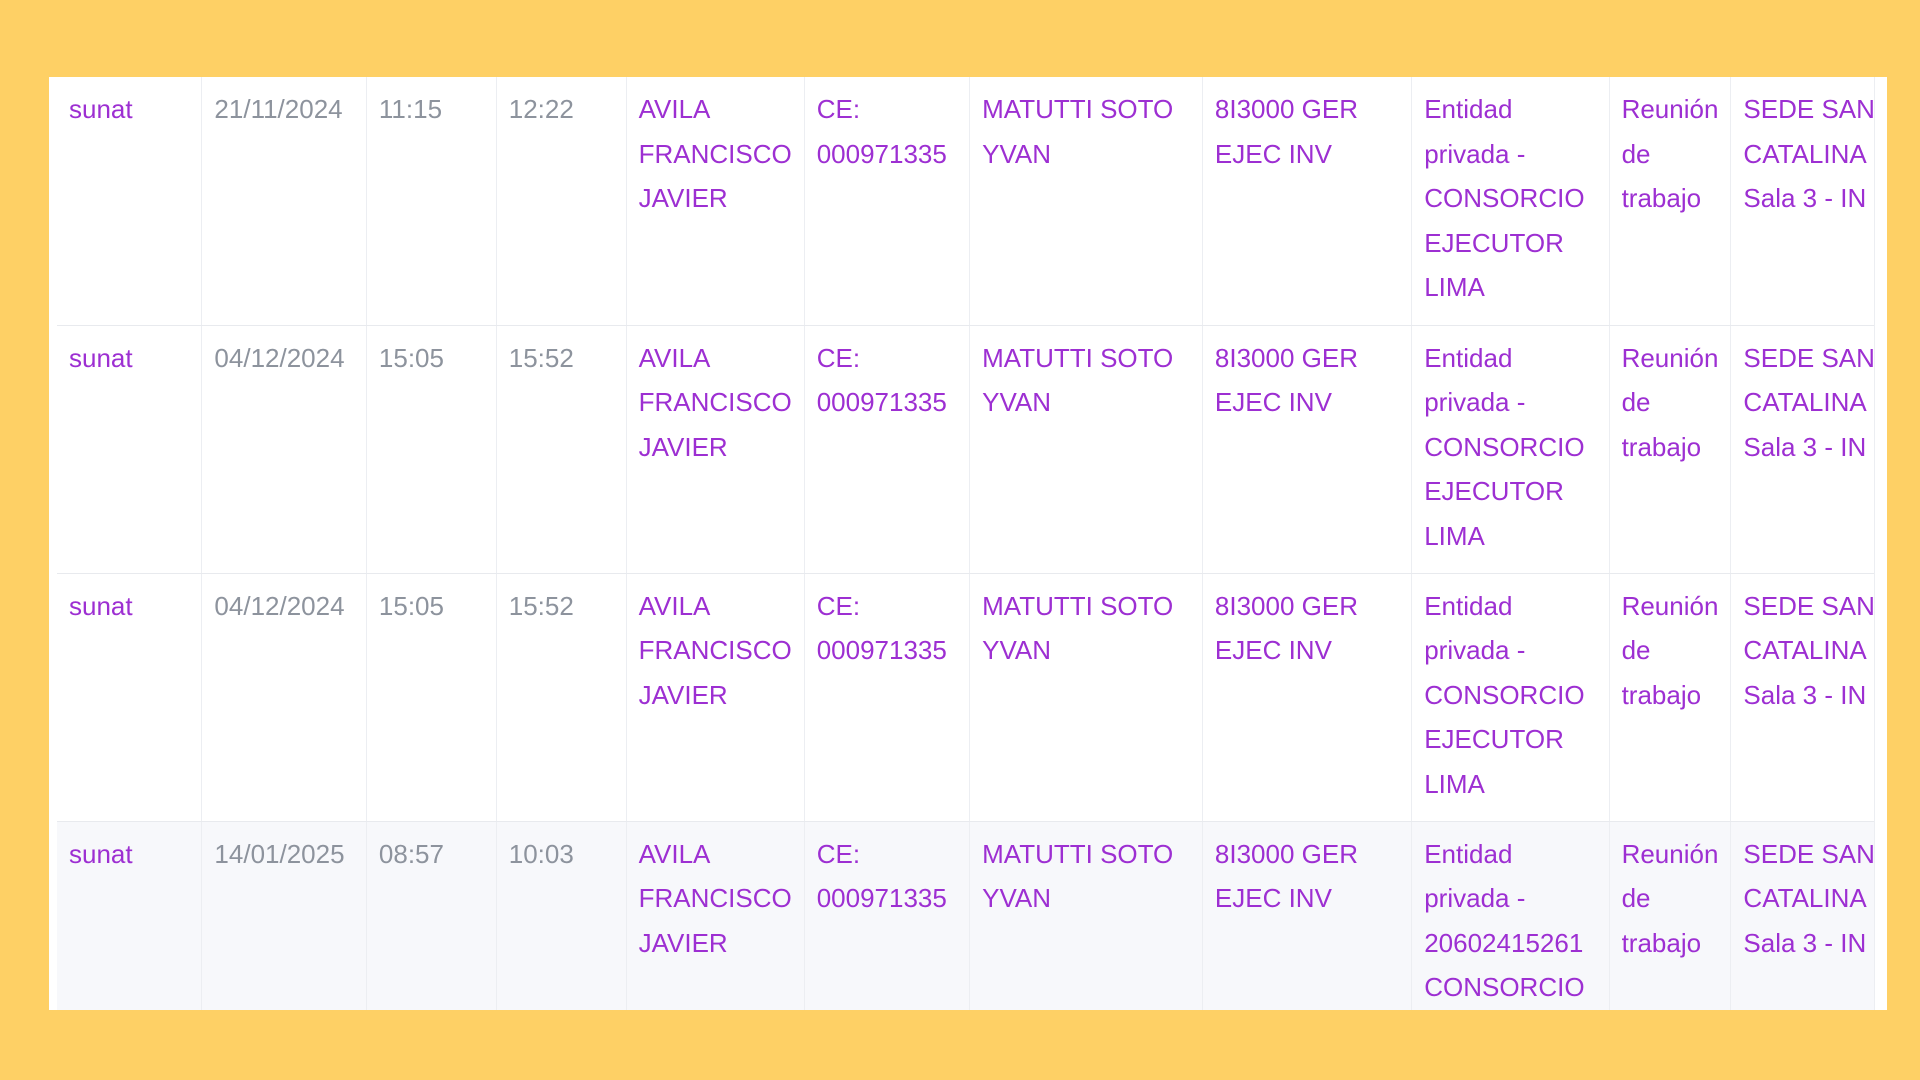  What do you see at coordinates (284, 915) in the screenshot?
I see `cell-date: 14/01/2025` at bounding box center [284, 915].